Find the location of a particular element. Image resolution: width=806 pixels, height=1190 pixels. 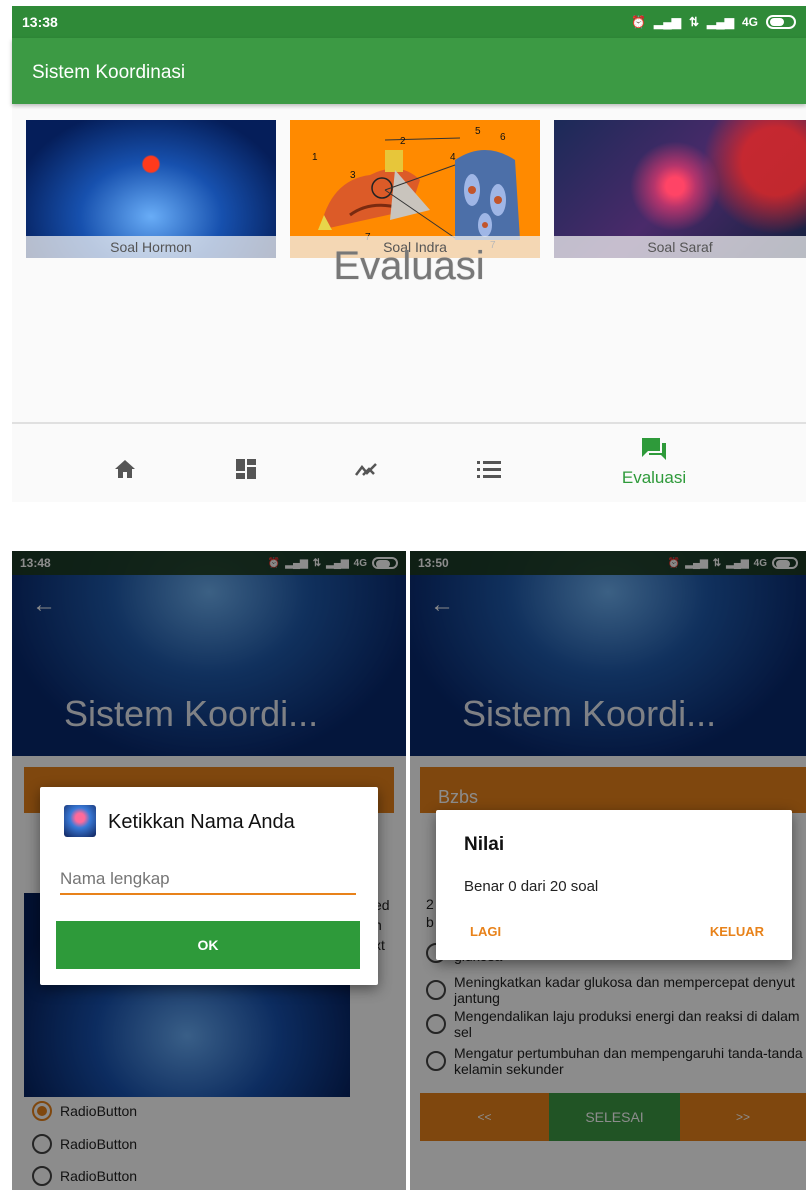

dashboard-icon is located at coordinates (246, 469).